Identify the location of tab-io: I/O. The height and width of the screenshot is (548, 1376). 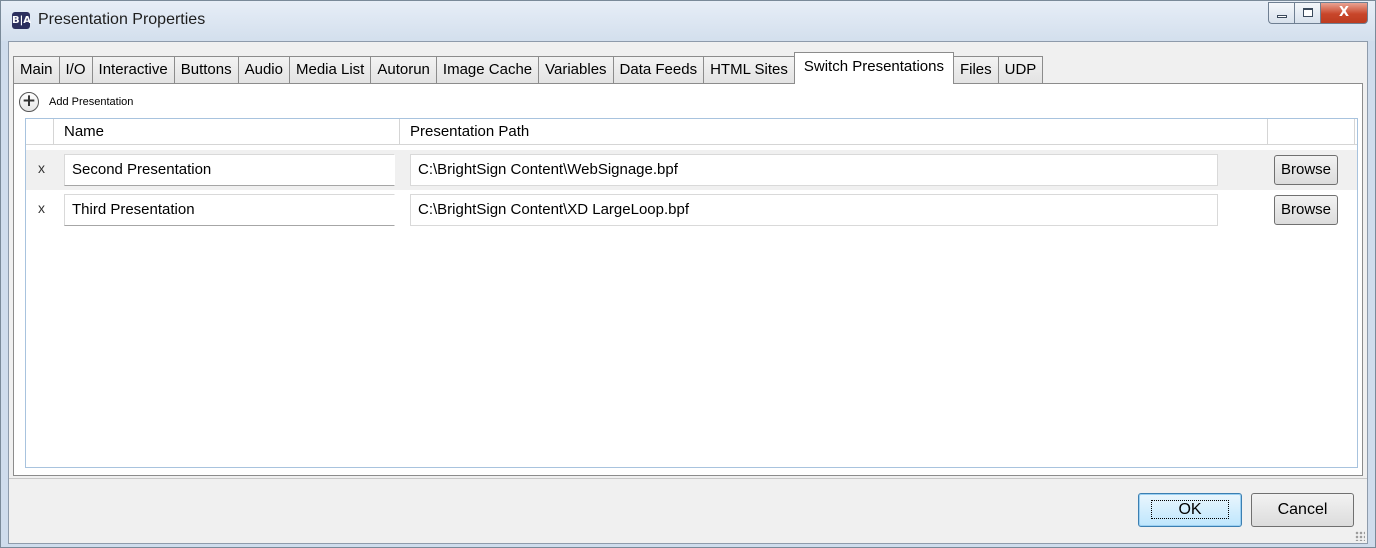
(75, 70).